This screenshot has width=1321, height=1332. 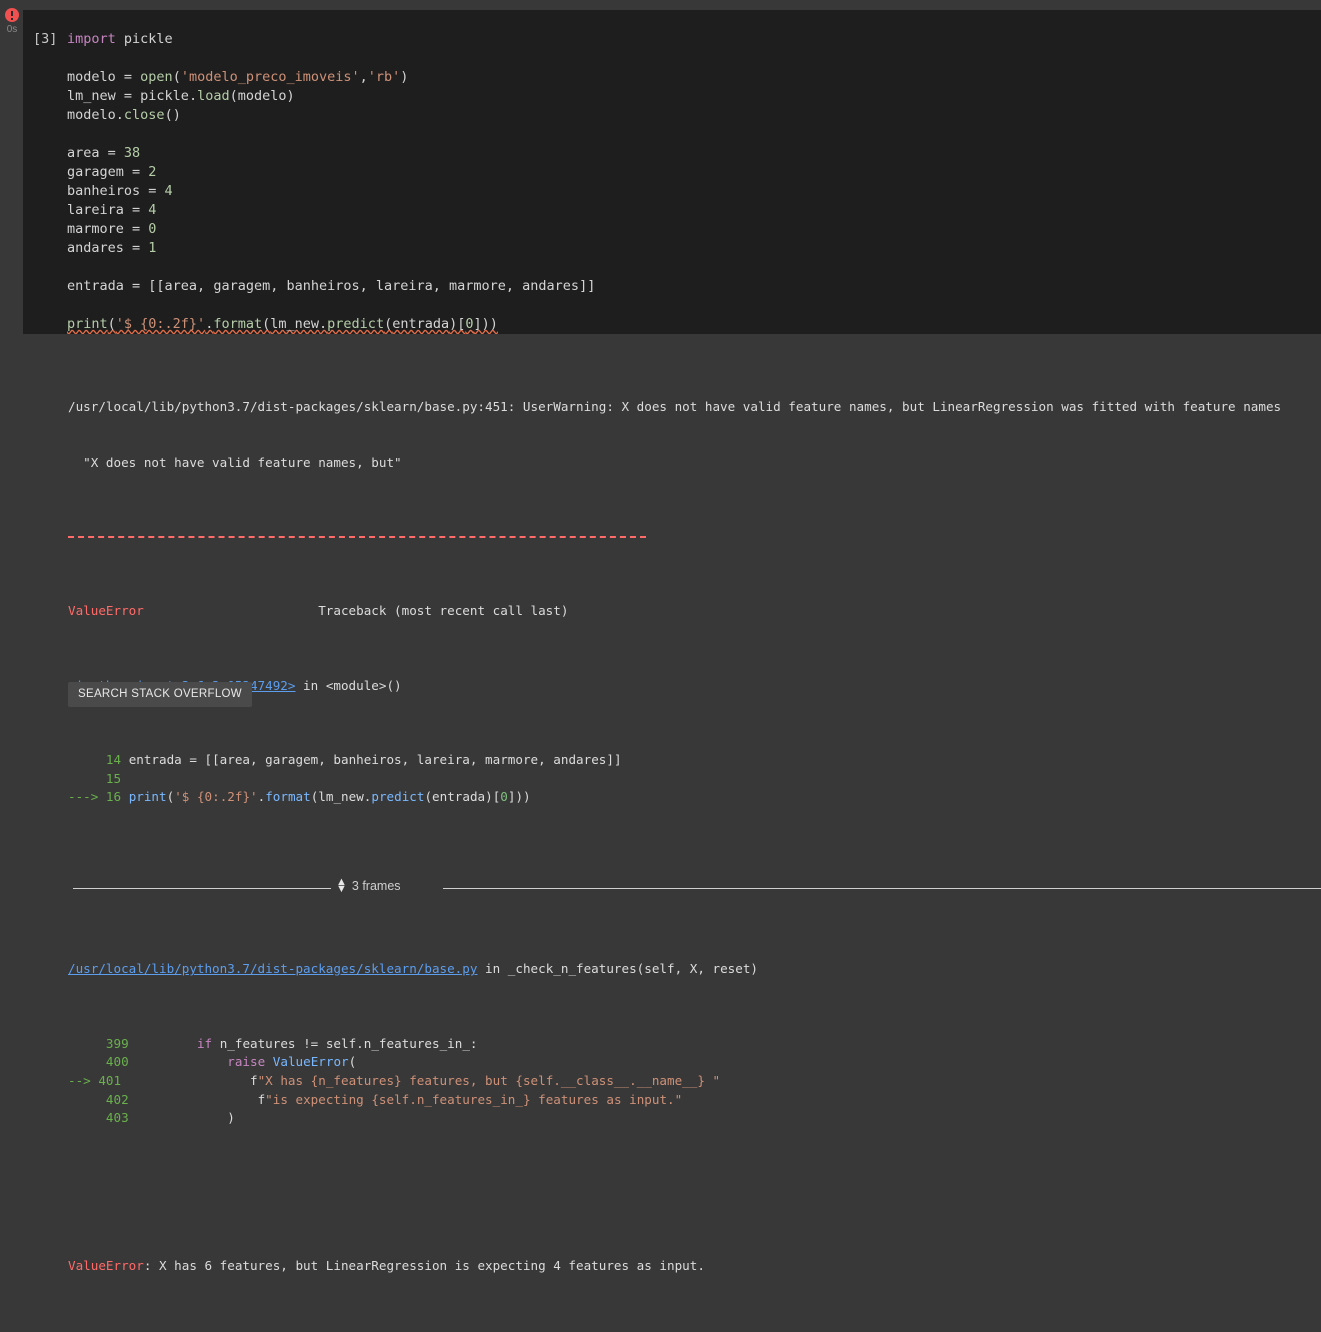 What do you see at coordinates (106, 611) in the screenshot?
I see `traceback-error-name: ValueError` at bounding box center [106, 611].